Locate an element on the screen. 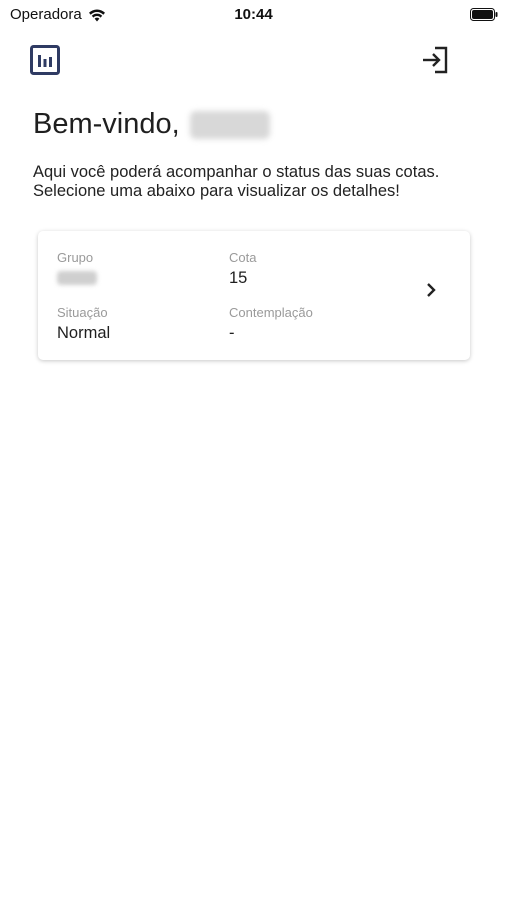  cota-label: Cota is located at coordinates (243, 257).